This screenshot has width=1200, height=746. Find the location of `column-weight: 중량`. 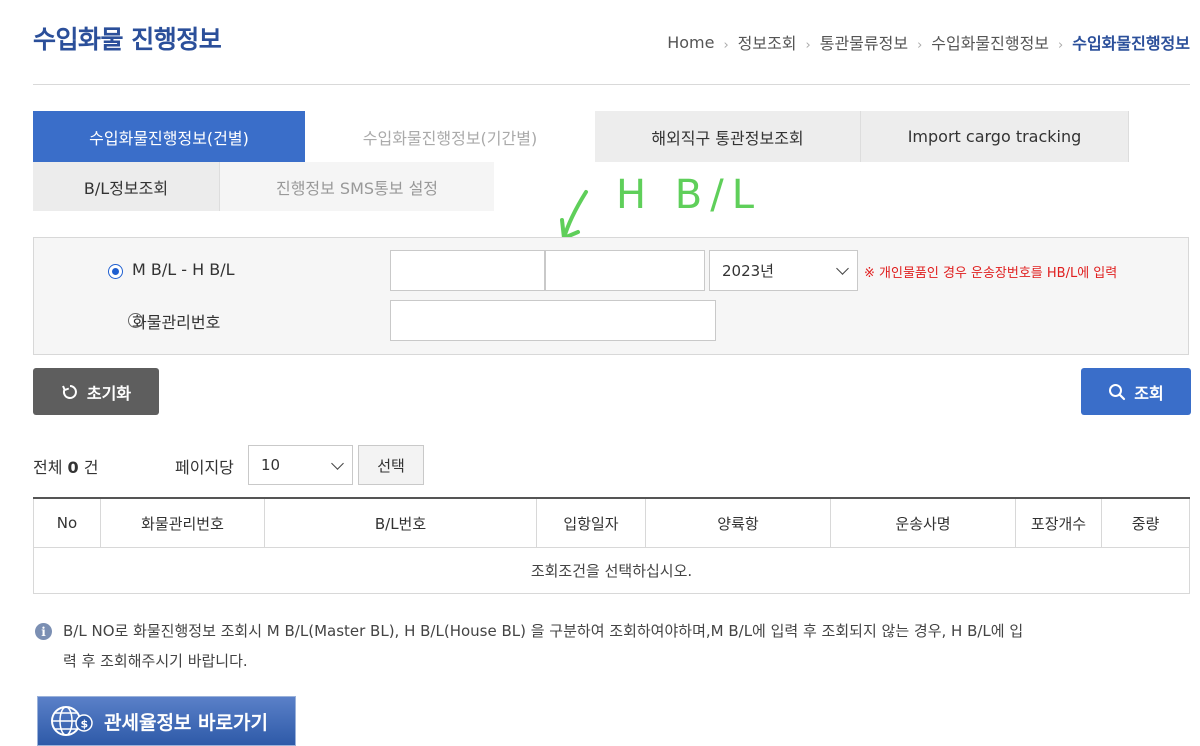

column-weight: 중량 is located at coordinates (1145, 522).